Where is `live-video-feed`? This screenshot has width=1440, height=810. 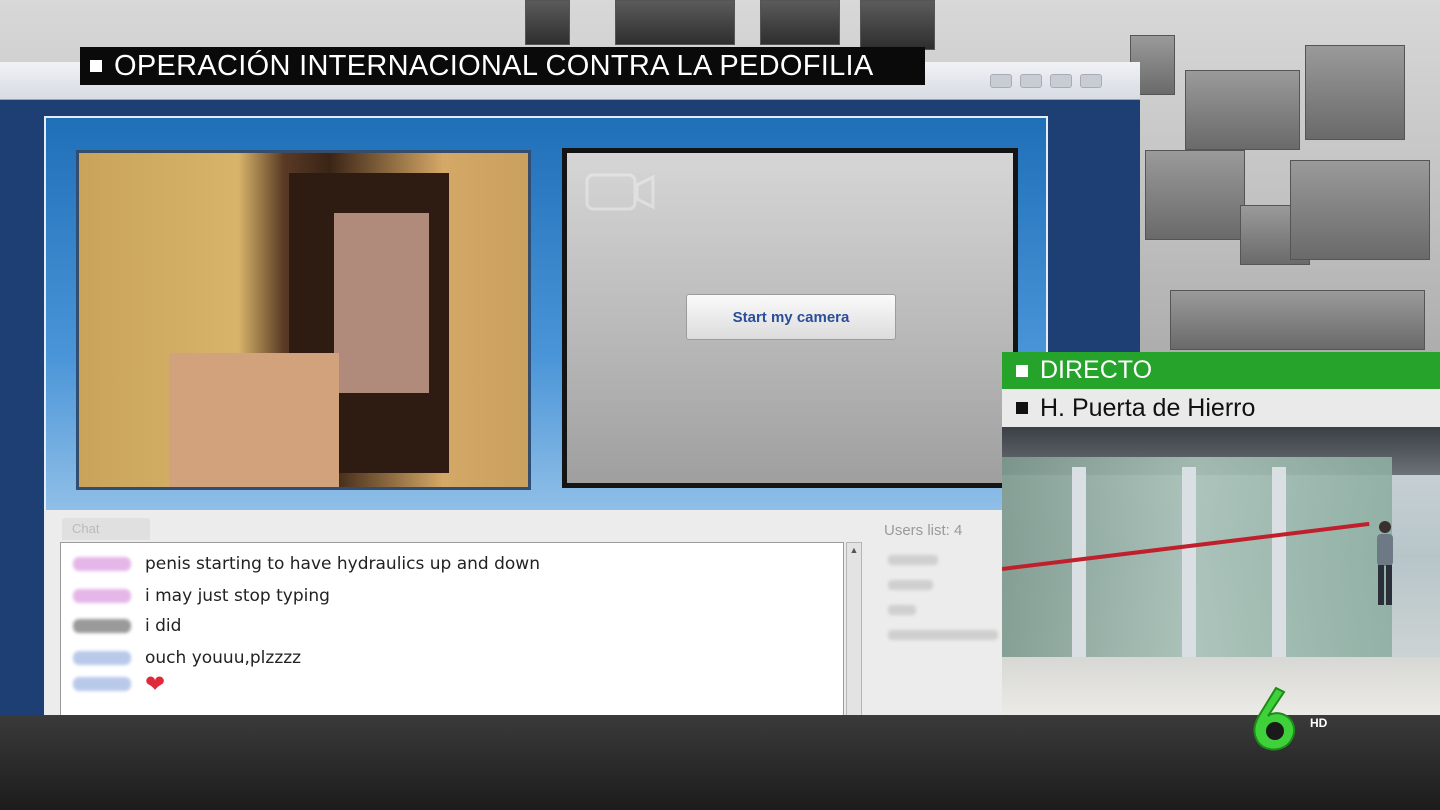 live-video-feed is located at coordinates (1221, 571).